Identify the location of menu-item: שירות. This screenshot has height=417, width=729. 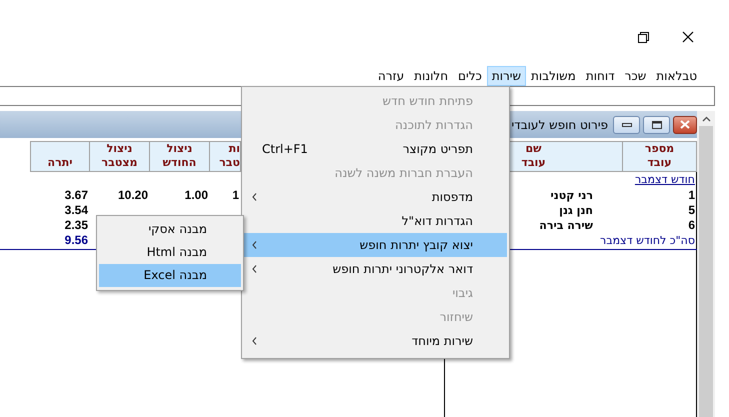
(506, 76).